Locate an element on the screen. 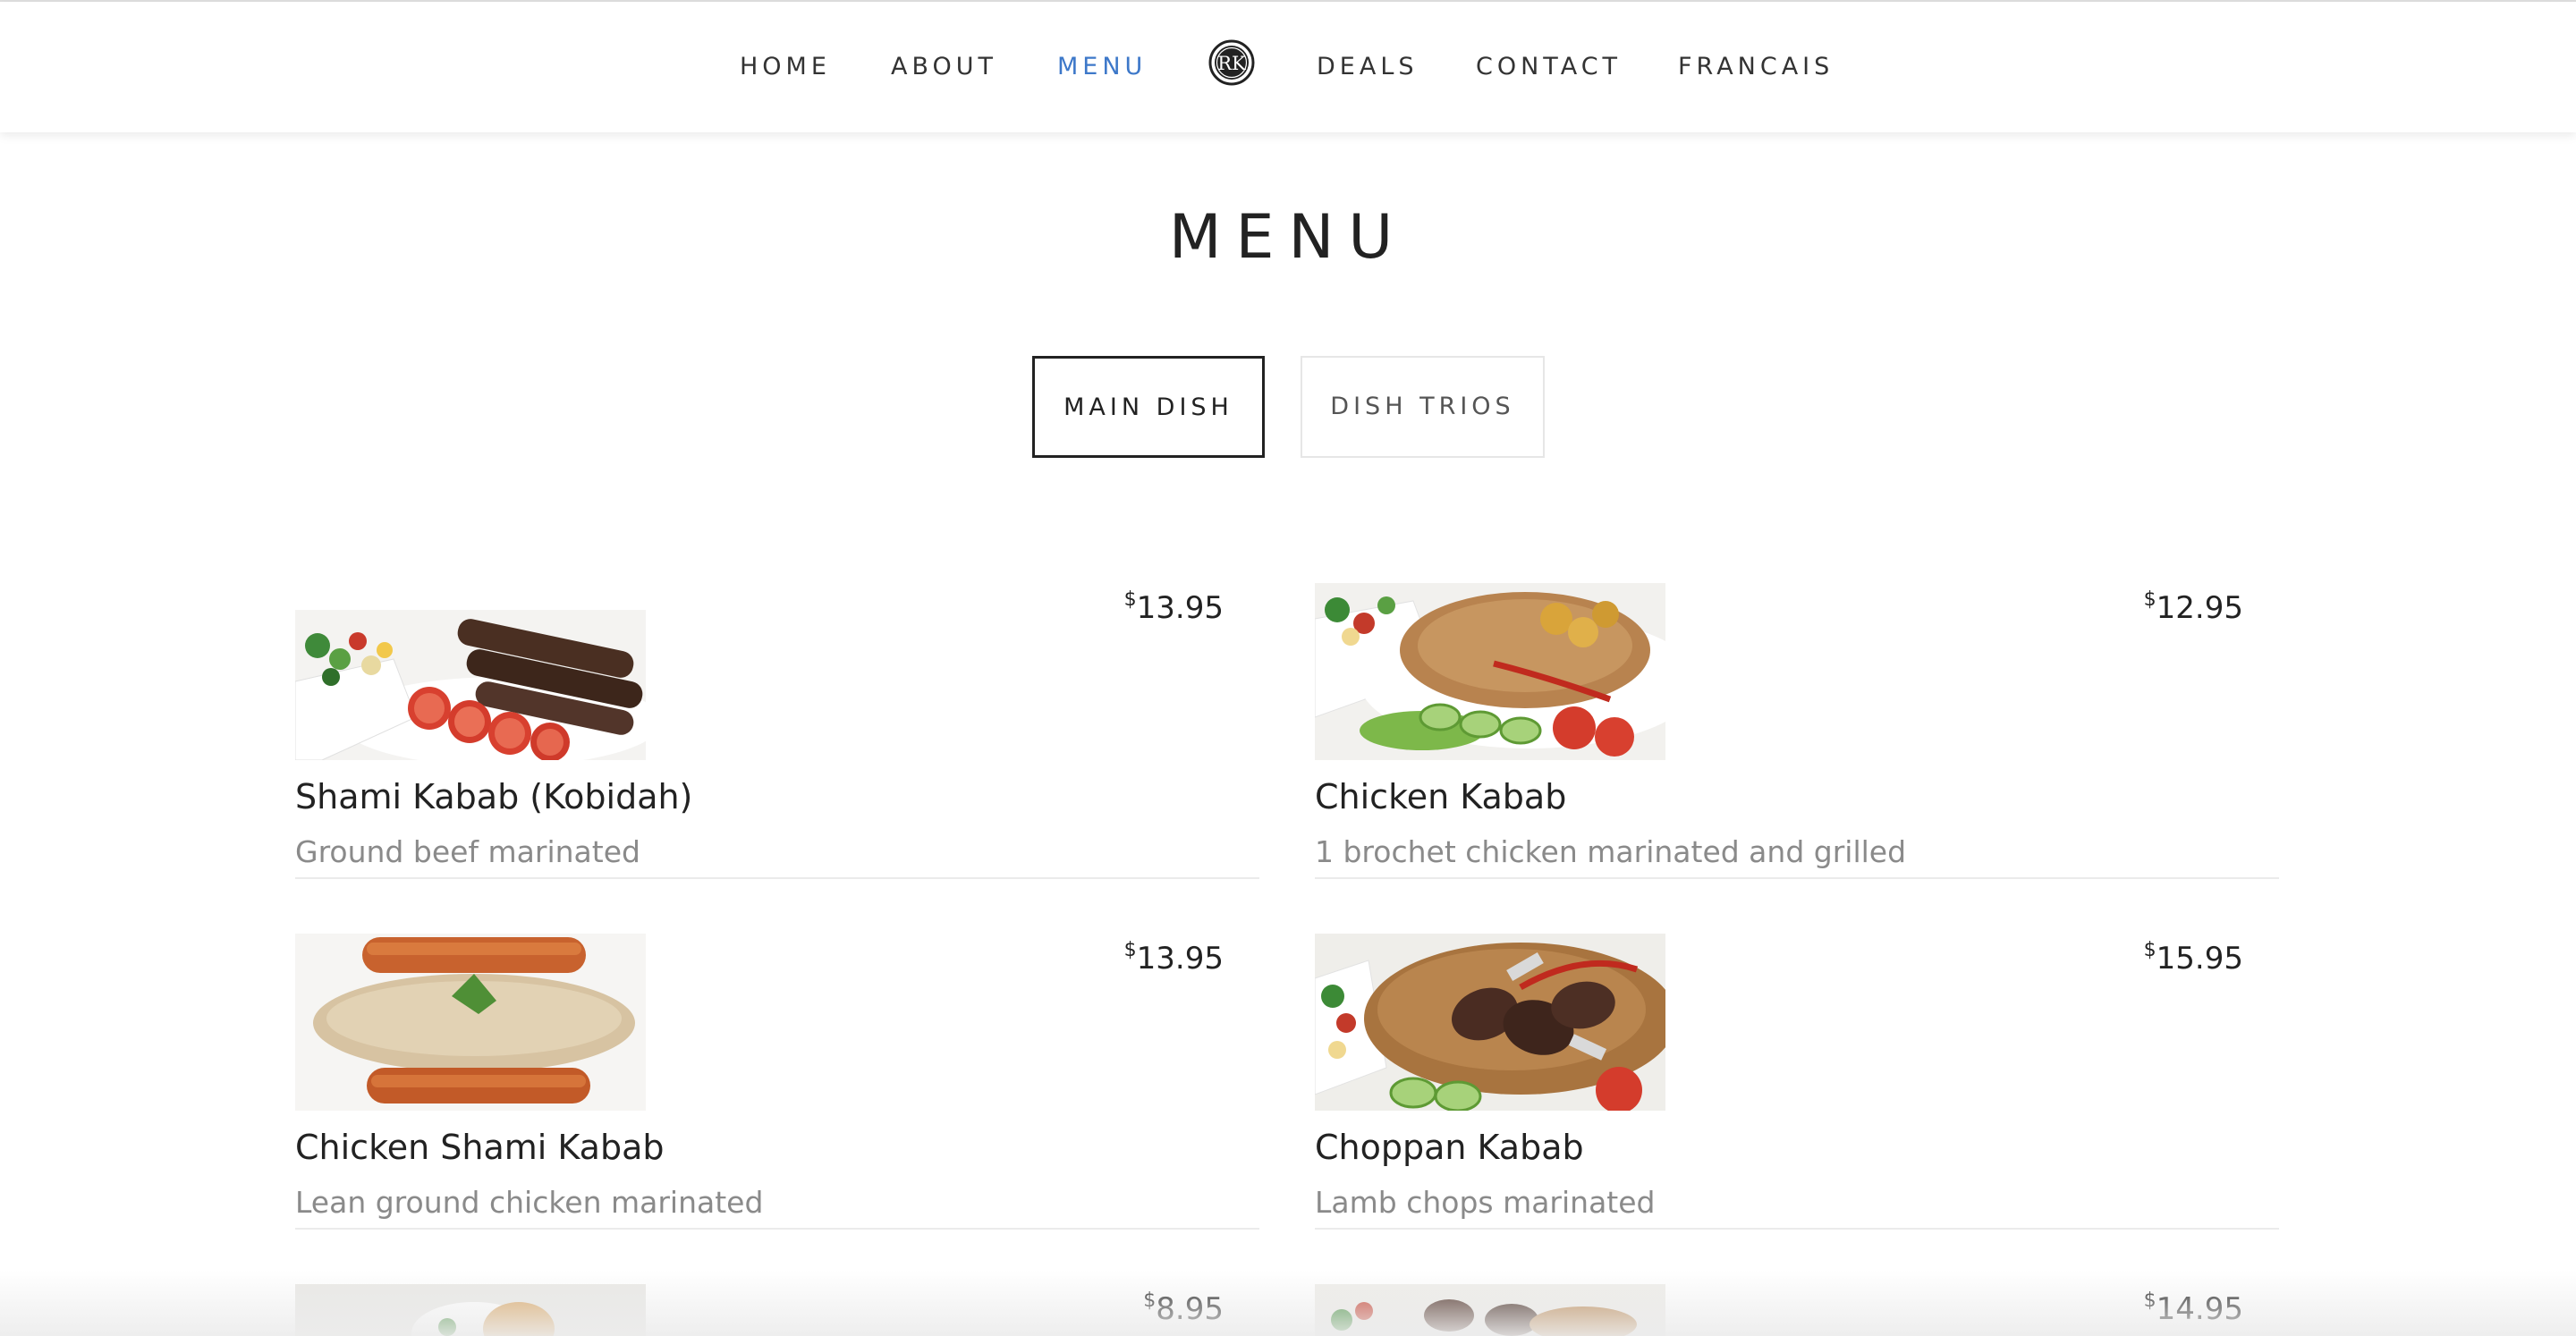 Image resolution: width=2576 pixels, height=1336 pixels. price-value: 8.95 is located at coordinates (1190, 1309).